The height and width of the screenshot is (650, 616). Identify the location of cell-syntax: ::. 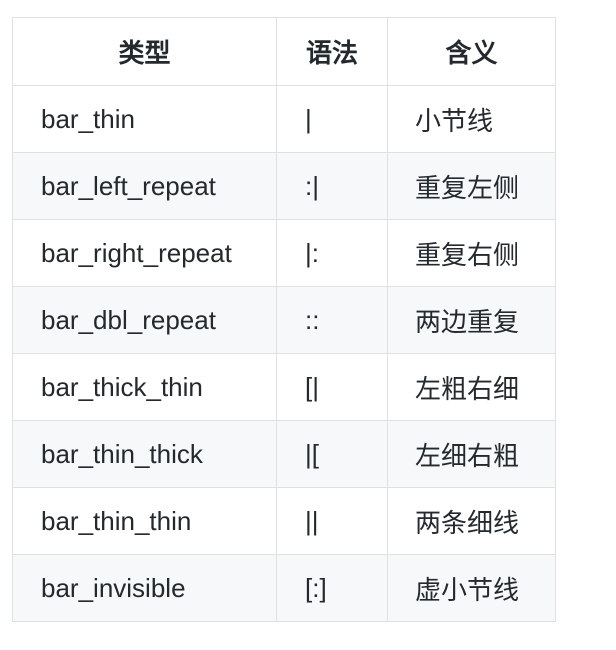
(332, 320).